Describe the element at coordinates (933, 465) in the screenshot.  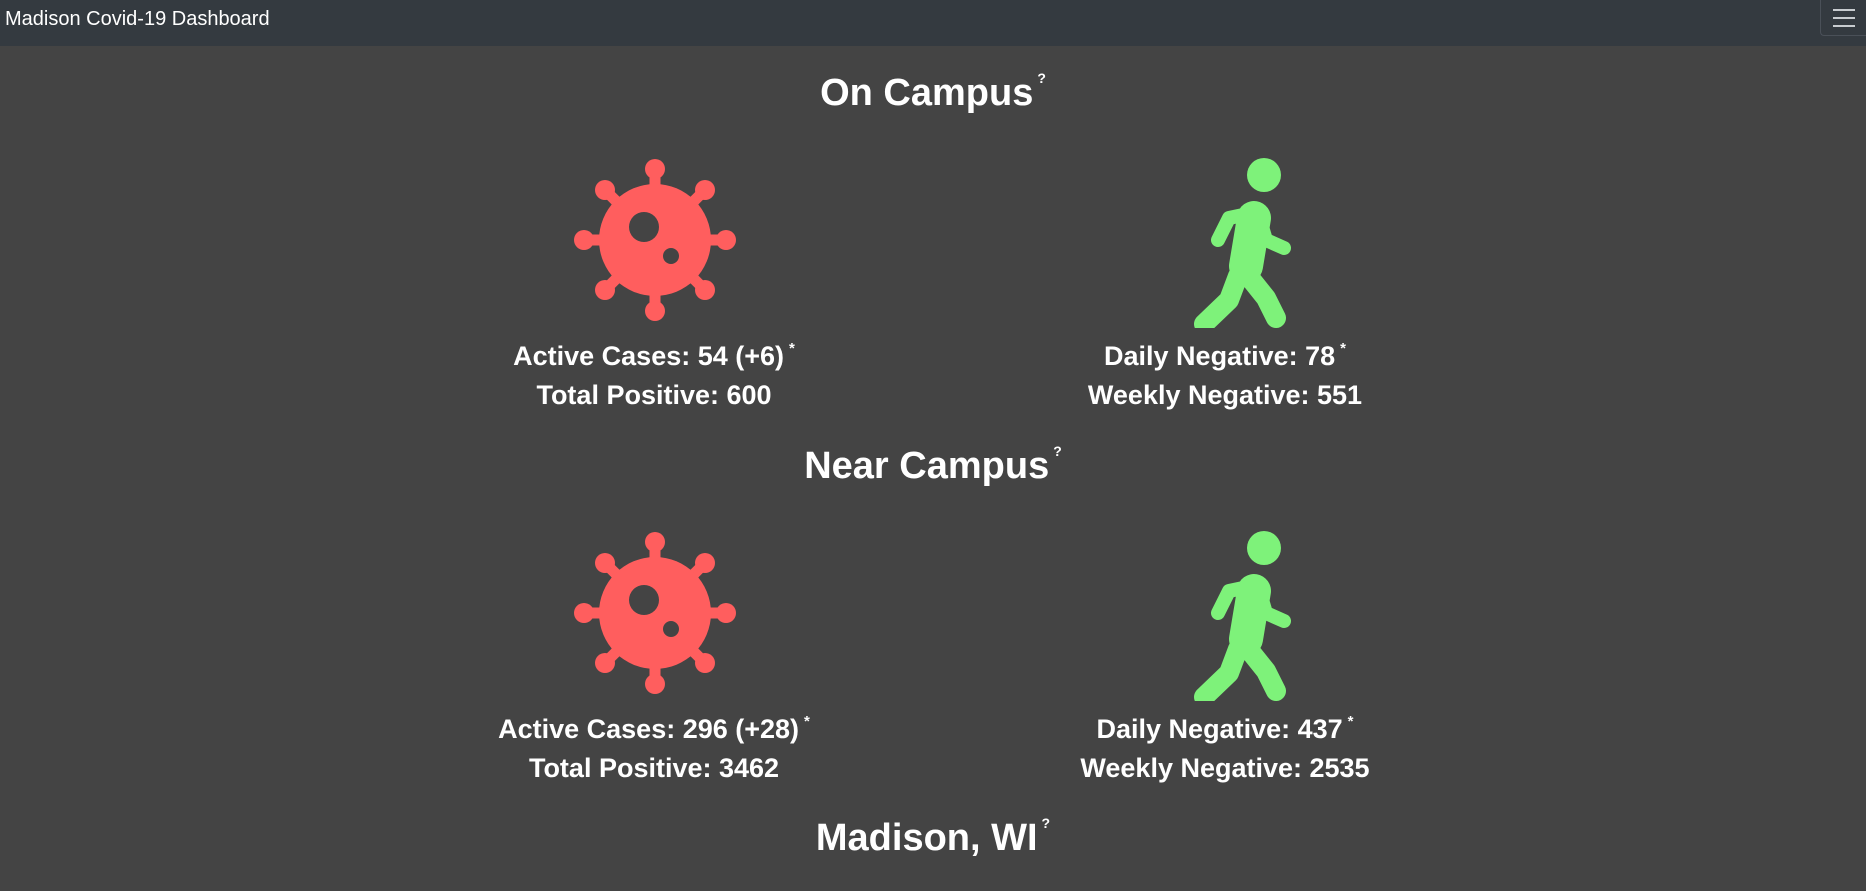
I see `section-title-near-campus: Near Campus?` at that location.